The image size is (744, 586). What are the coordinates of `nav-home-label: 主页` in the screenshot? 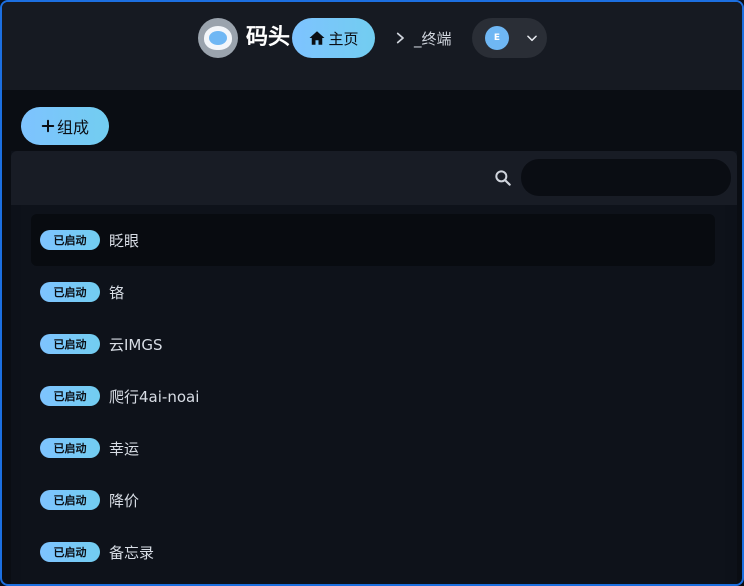 It's located at (343, 38).